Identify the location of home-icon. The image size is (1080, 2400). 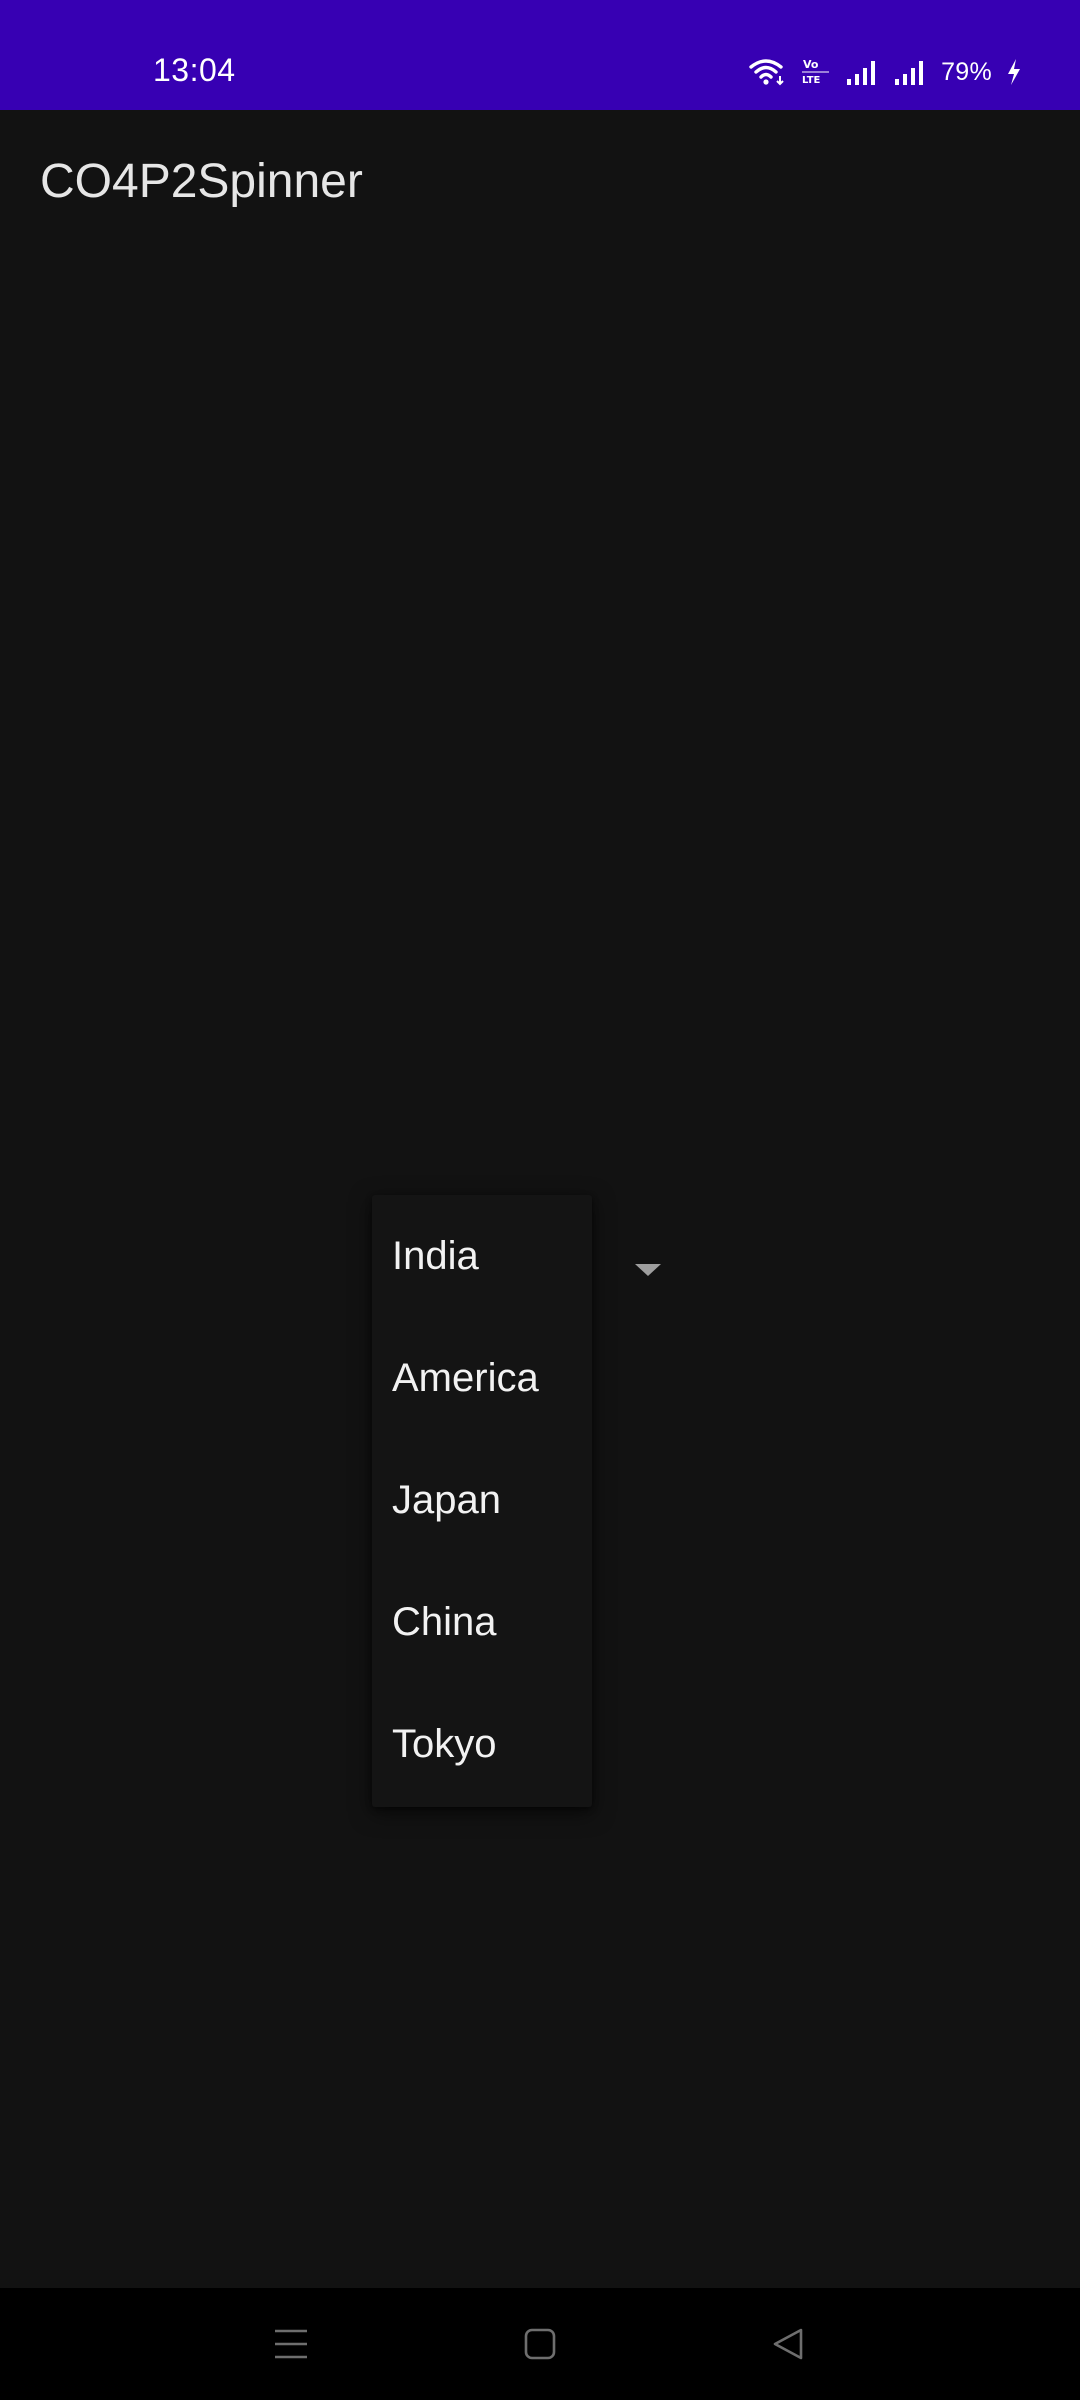
(540, 2344).